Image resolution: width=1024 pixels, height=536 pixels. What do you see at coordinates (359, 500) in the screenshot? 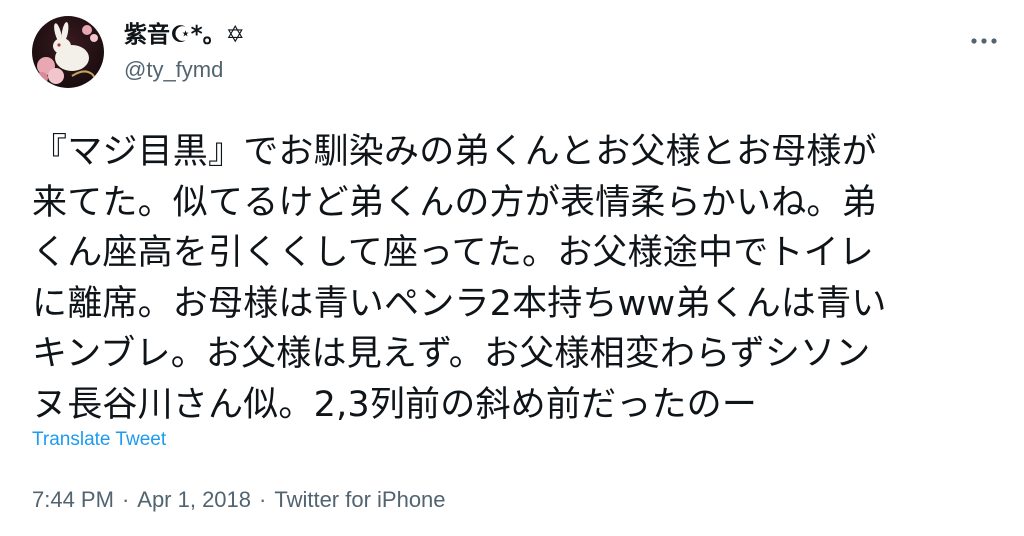
I see `tweet-source: Twitter for iPhone` at bounding box center [359, 500].